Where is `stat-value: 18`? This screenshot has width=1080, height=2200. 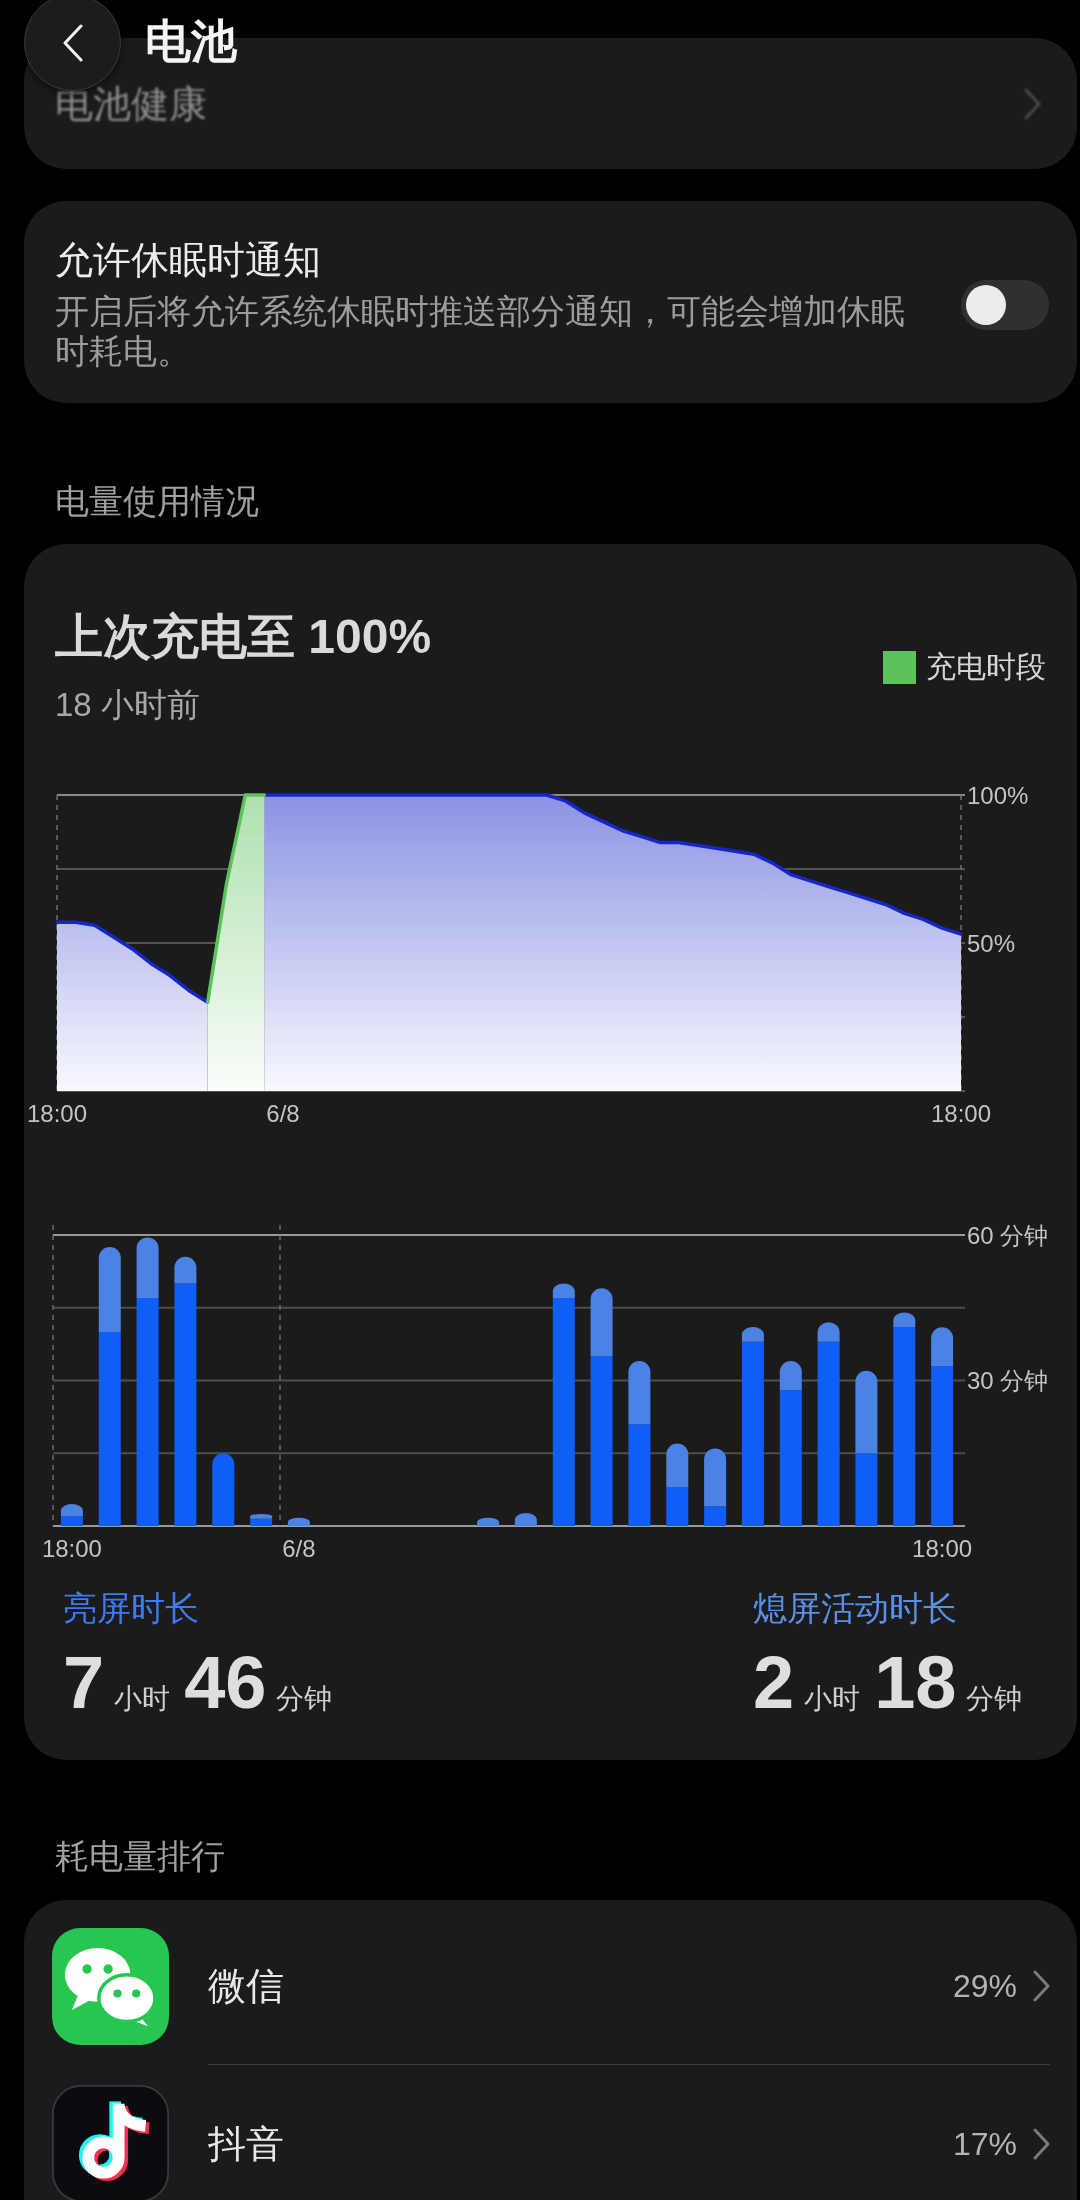 stat-value: 18 is located at coordinates (915, 1683).